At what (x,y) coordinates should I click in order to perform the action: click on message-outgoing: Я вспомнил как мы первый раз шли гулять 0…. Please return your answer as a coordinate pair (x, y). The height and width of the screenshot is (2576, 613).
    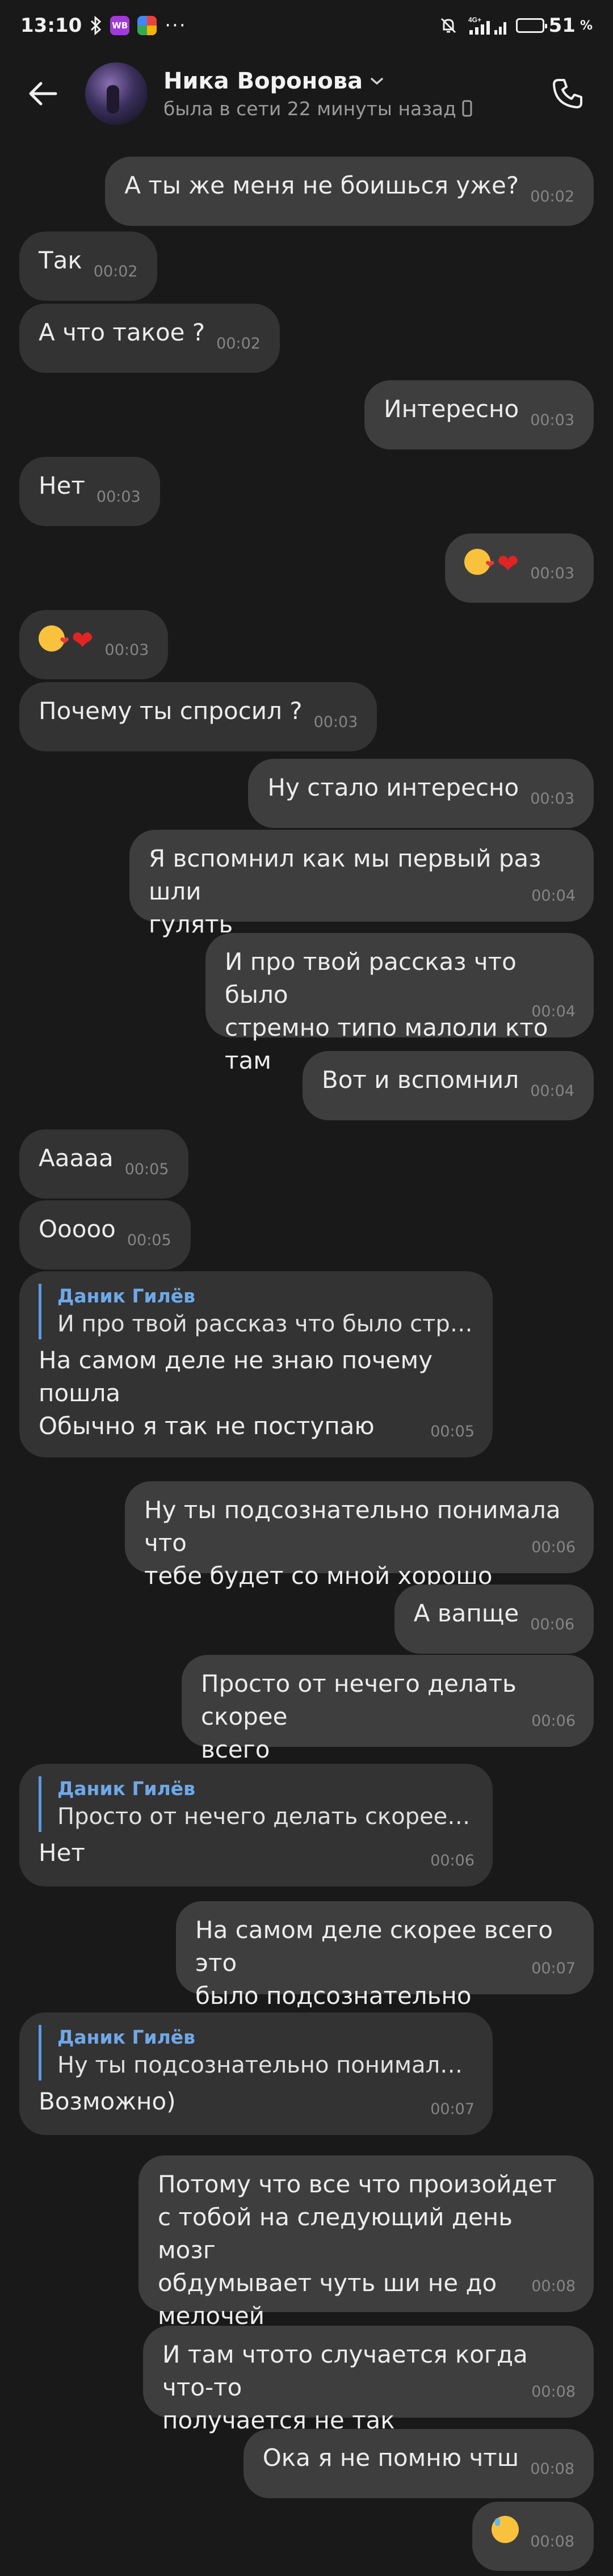
    Looking at the image, I should click on (361, 884).